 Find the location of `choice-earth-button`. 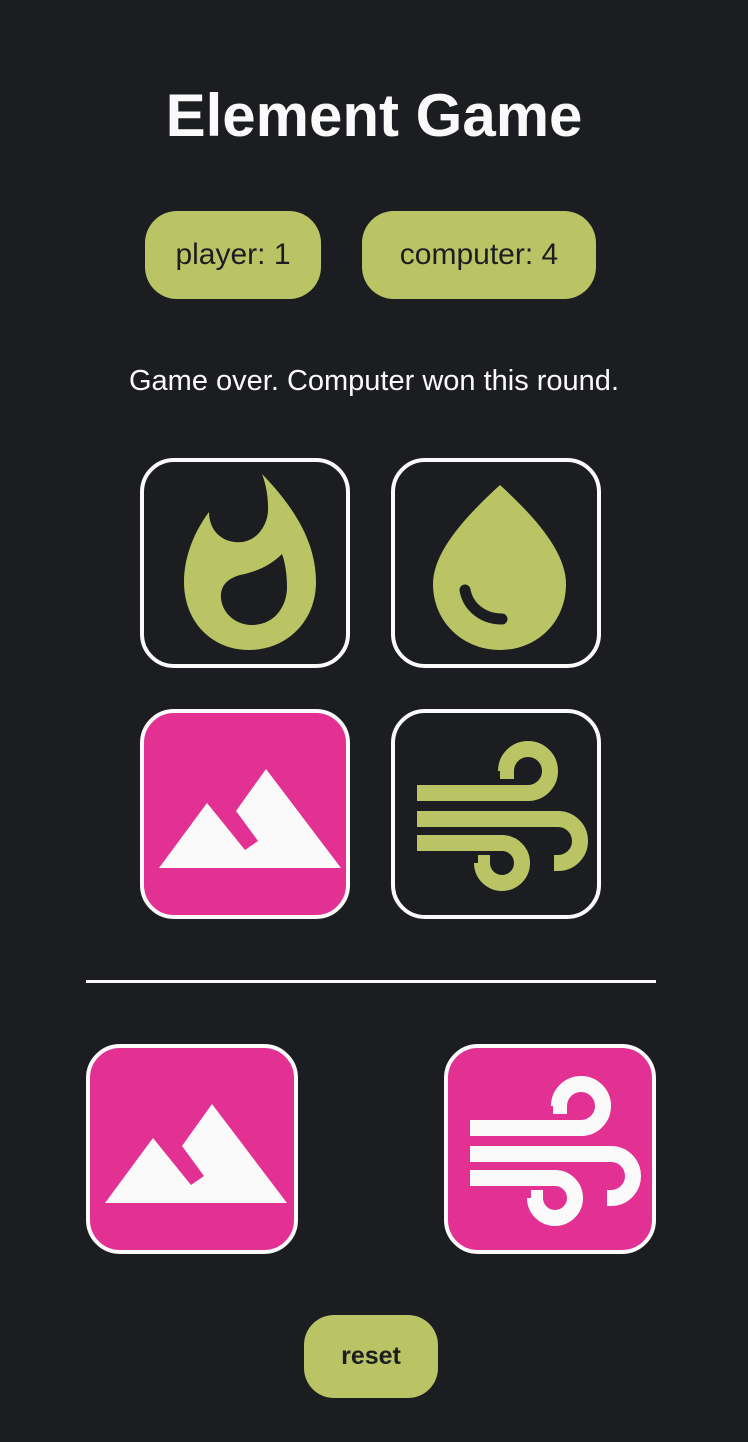

choice-earth-button is located at coordinates (245, 814).